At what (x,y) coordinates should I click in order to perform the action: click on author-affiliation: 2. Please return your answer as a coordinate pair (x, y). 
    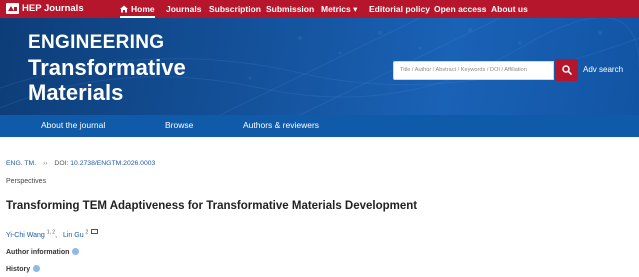
    Looking at the image, I should click on (87, 232).